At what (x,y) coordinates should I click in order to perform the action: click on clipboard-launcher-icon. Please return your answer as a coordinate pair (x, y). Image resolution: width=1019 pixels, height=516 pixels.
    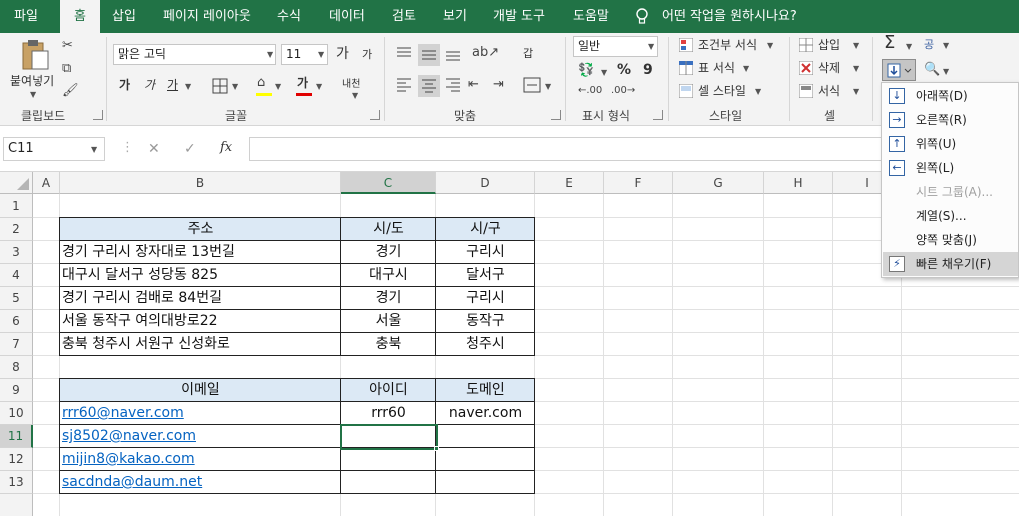
    Looking at the image, I should click on (98, 115).